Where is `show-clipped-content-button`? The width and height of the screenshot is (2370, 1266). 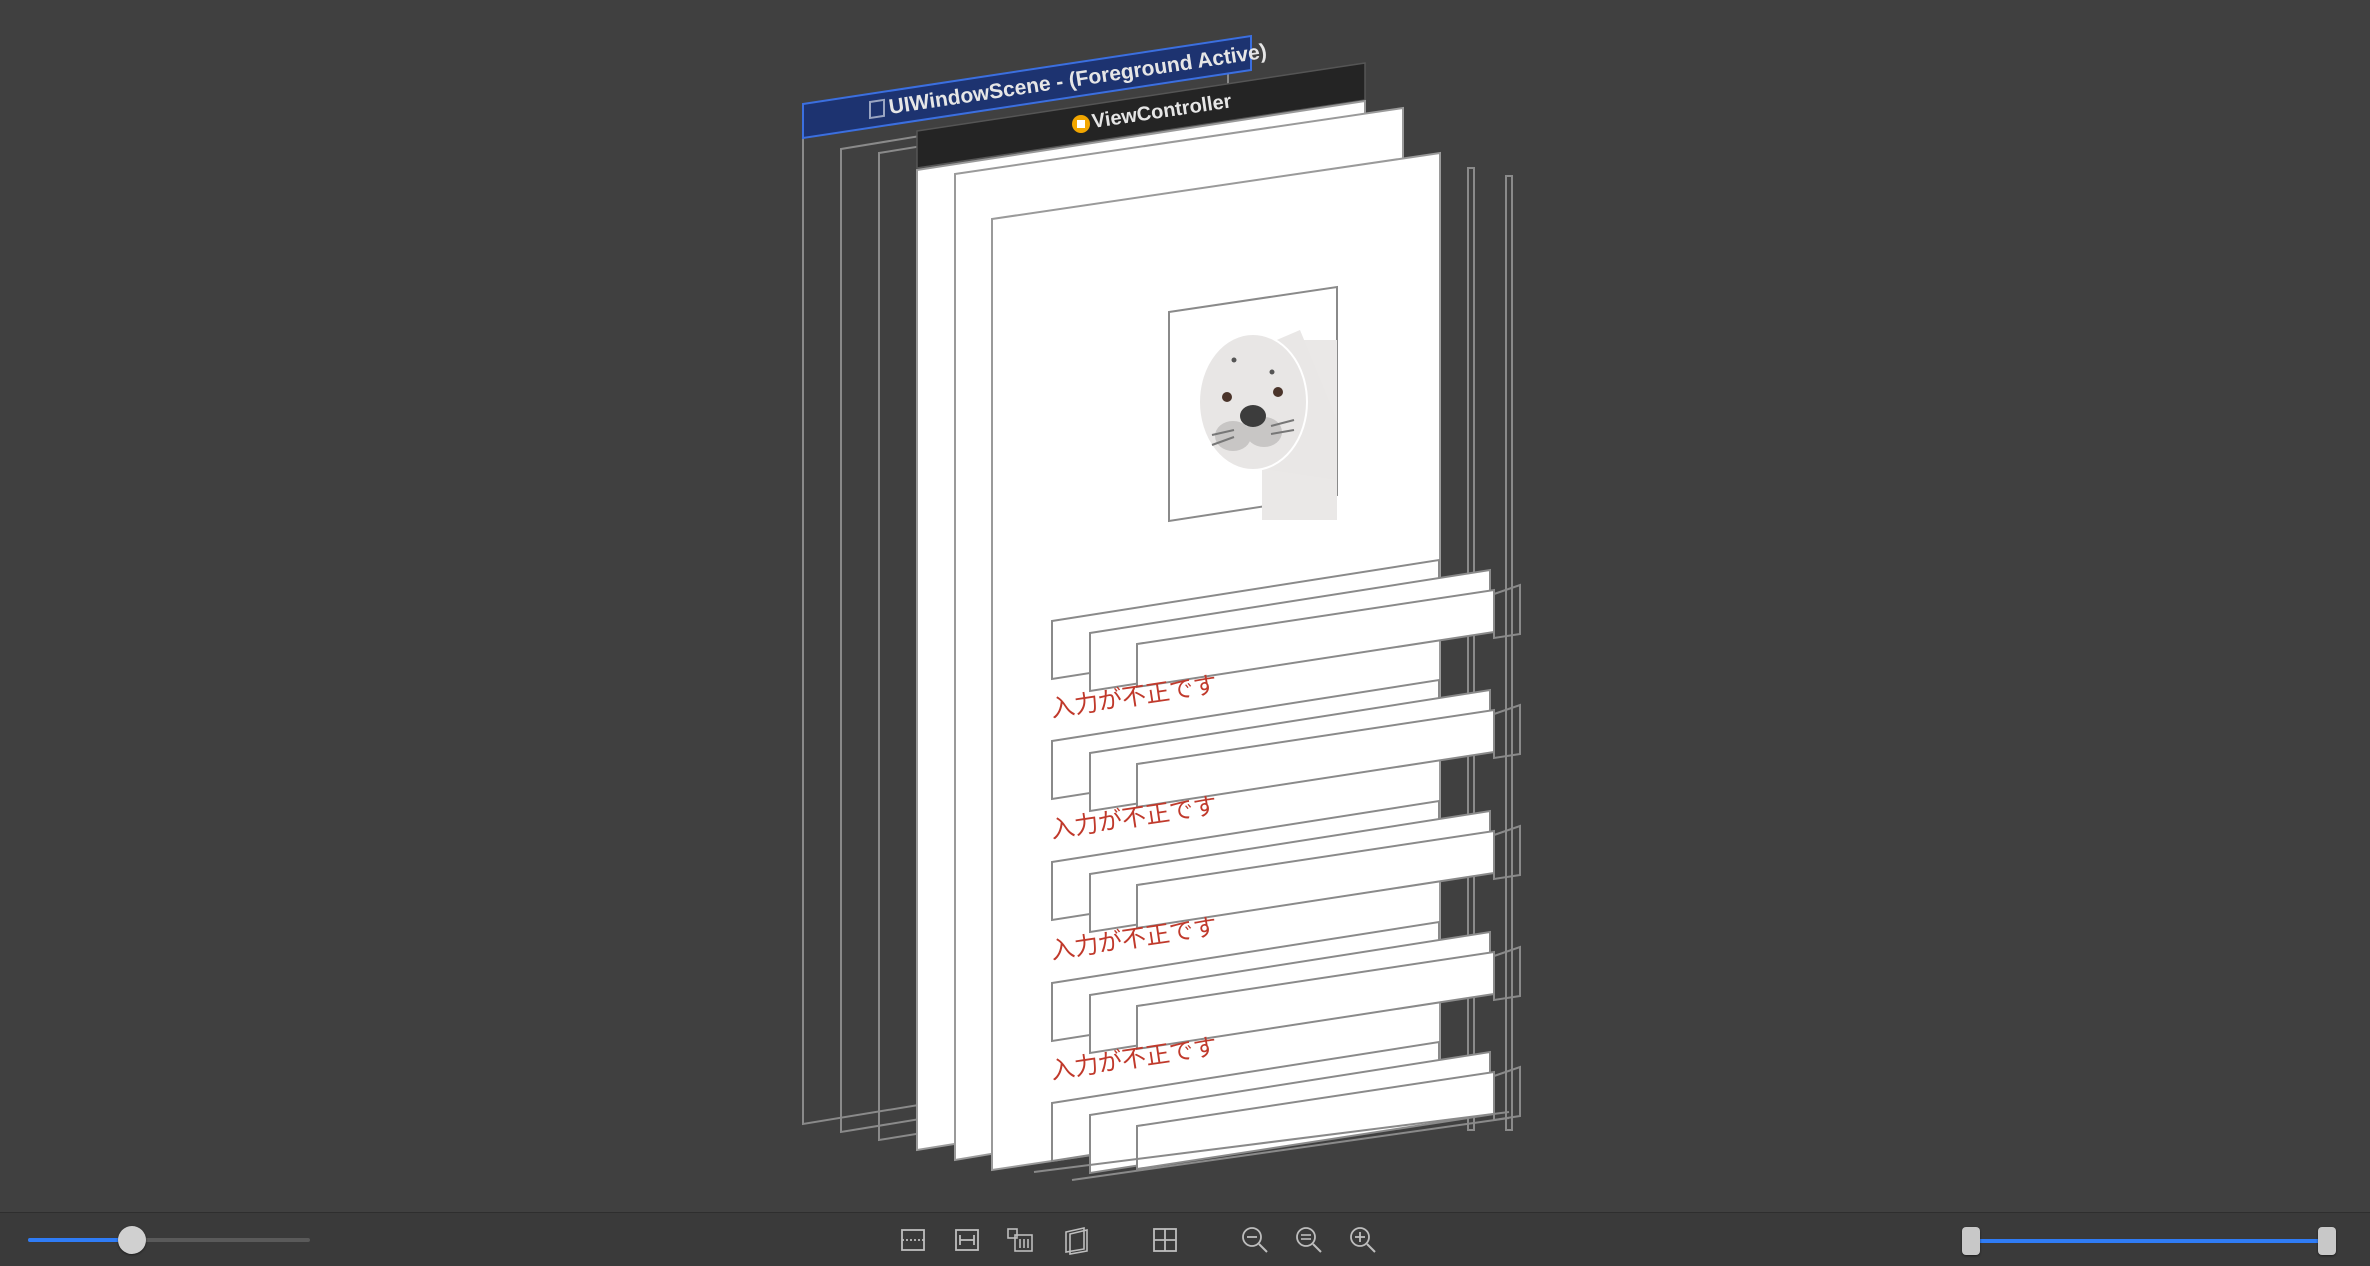
show-clipped-content-button is located at coordinates (913, 1240).